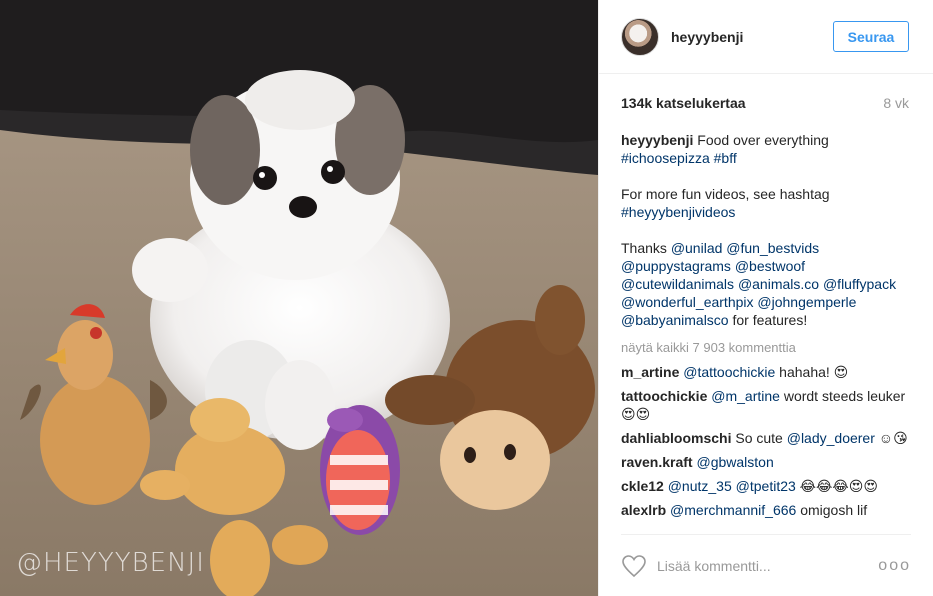 This screenshot has width=933, height=596. I want to click on comment-username: ckle12, so click(642, 486).